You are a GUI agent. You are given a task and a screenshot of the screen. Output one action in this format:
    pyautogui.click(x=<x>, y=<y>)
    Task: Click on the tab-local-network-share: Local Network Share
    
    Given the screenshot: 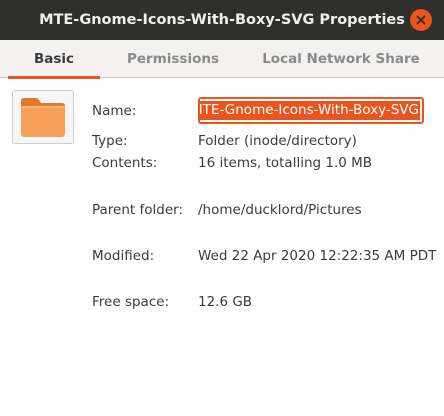 What is the action you would take?
    pyautogui.click(x=341, y=59)
    